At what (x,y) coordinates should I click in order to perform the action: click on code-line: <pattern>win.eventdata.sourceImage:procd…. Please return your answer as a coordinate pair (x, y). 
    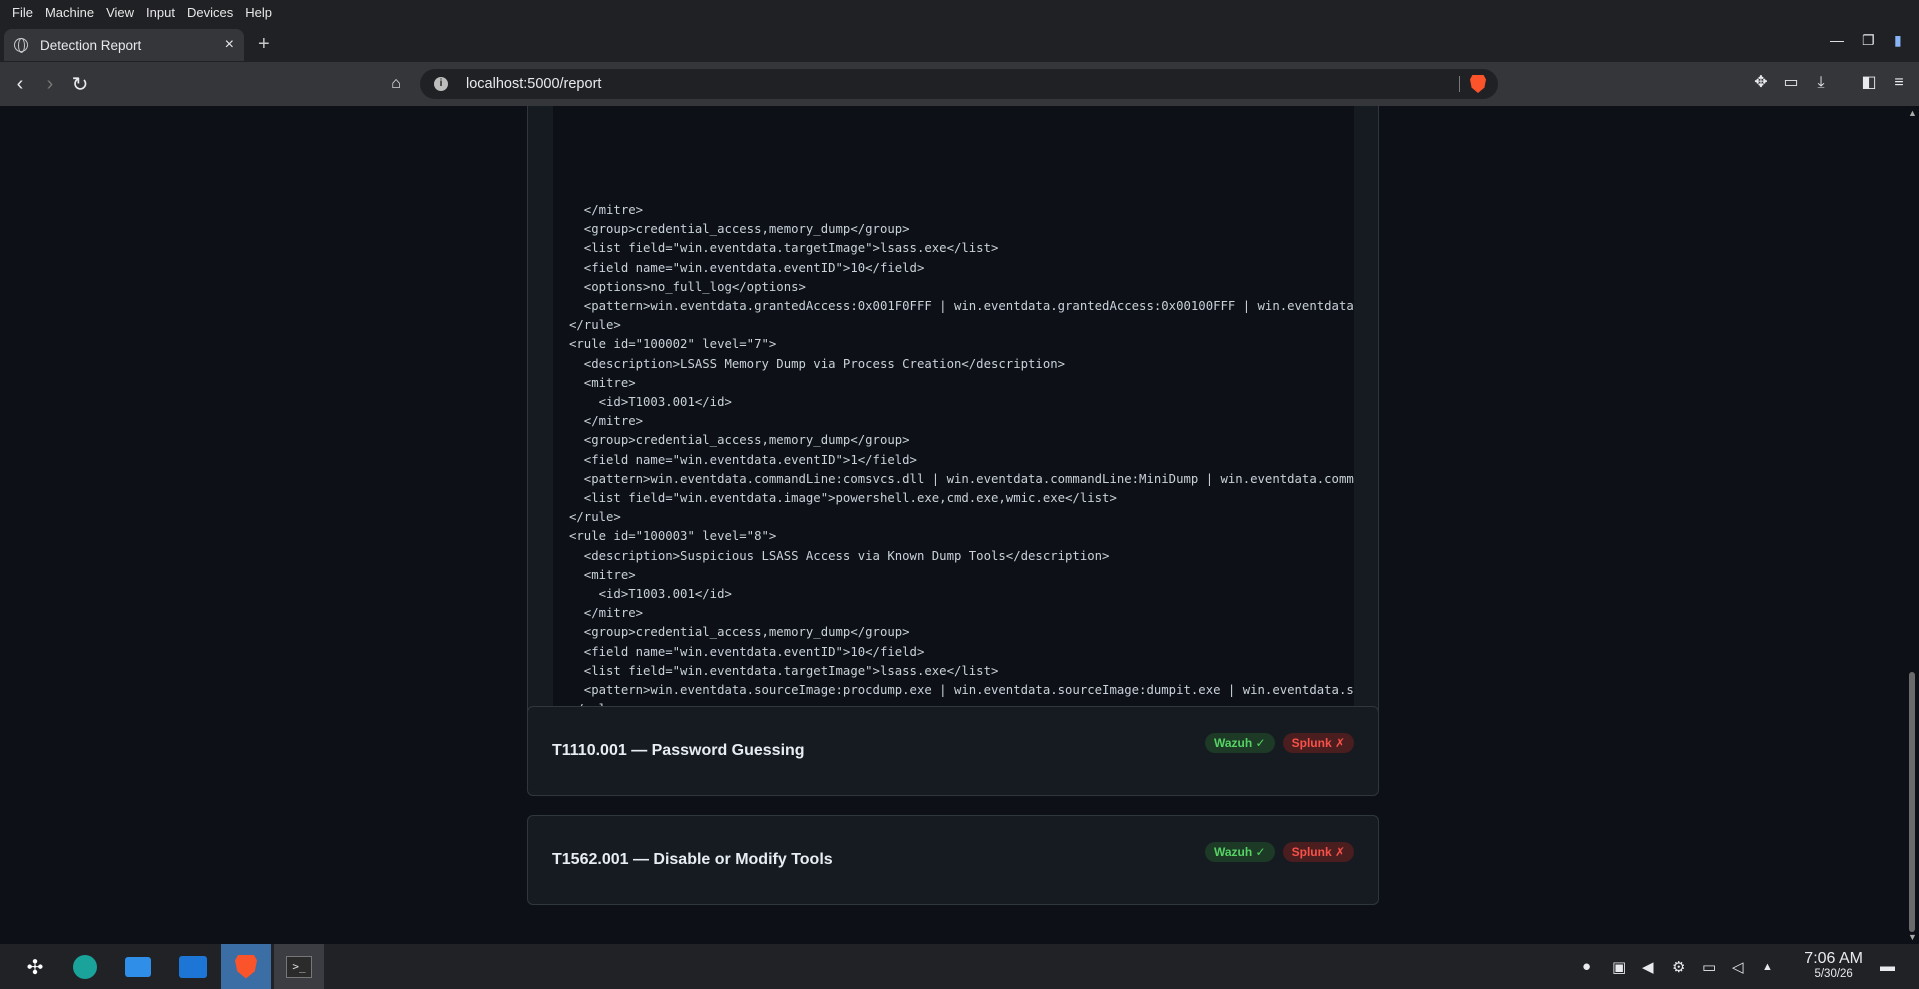
    Looking at the image, I should click on (961, 690).